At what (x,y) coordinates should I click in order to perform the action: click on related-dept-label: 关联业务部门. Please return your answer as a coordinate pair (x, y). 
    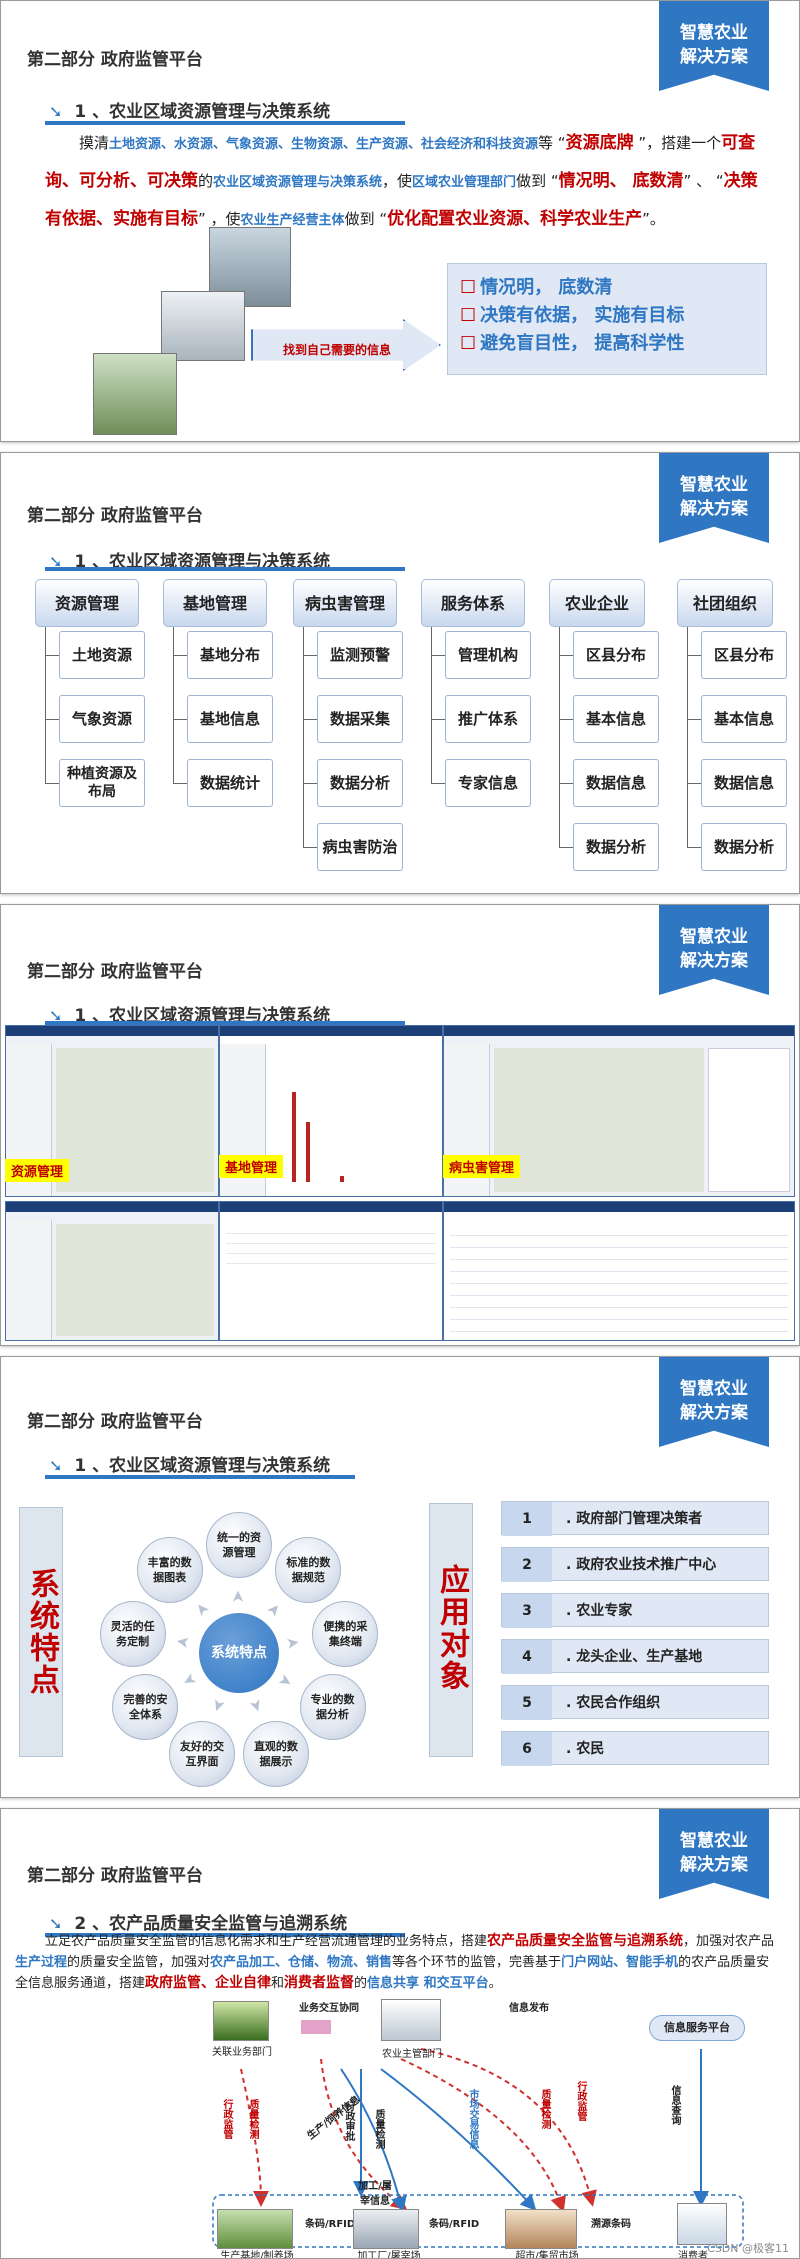
    Looking at the image, I should click on (242, 2052).